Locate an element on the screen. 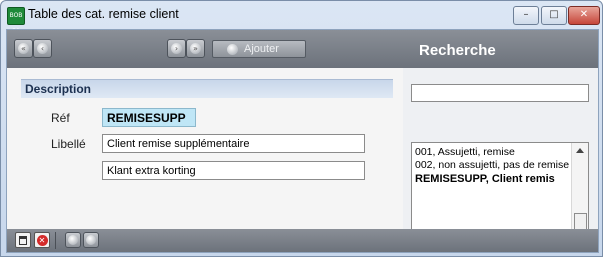 The image size is (603, 257). ref-label: Réf is located at coordinates (60, 118).